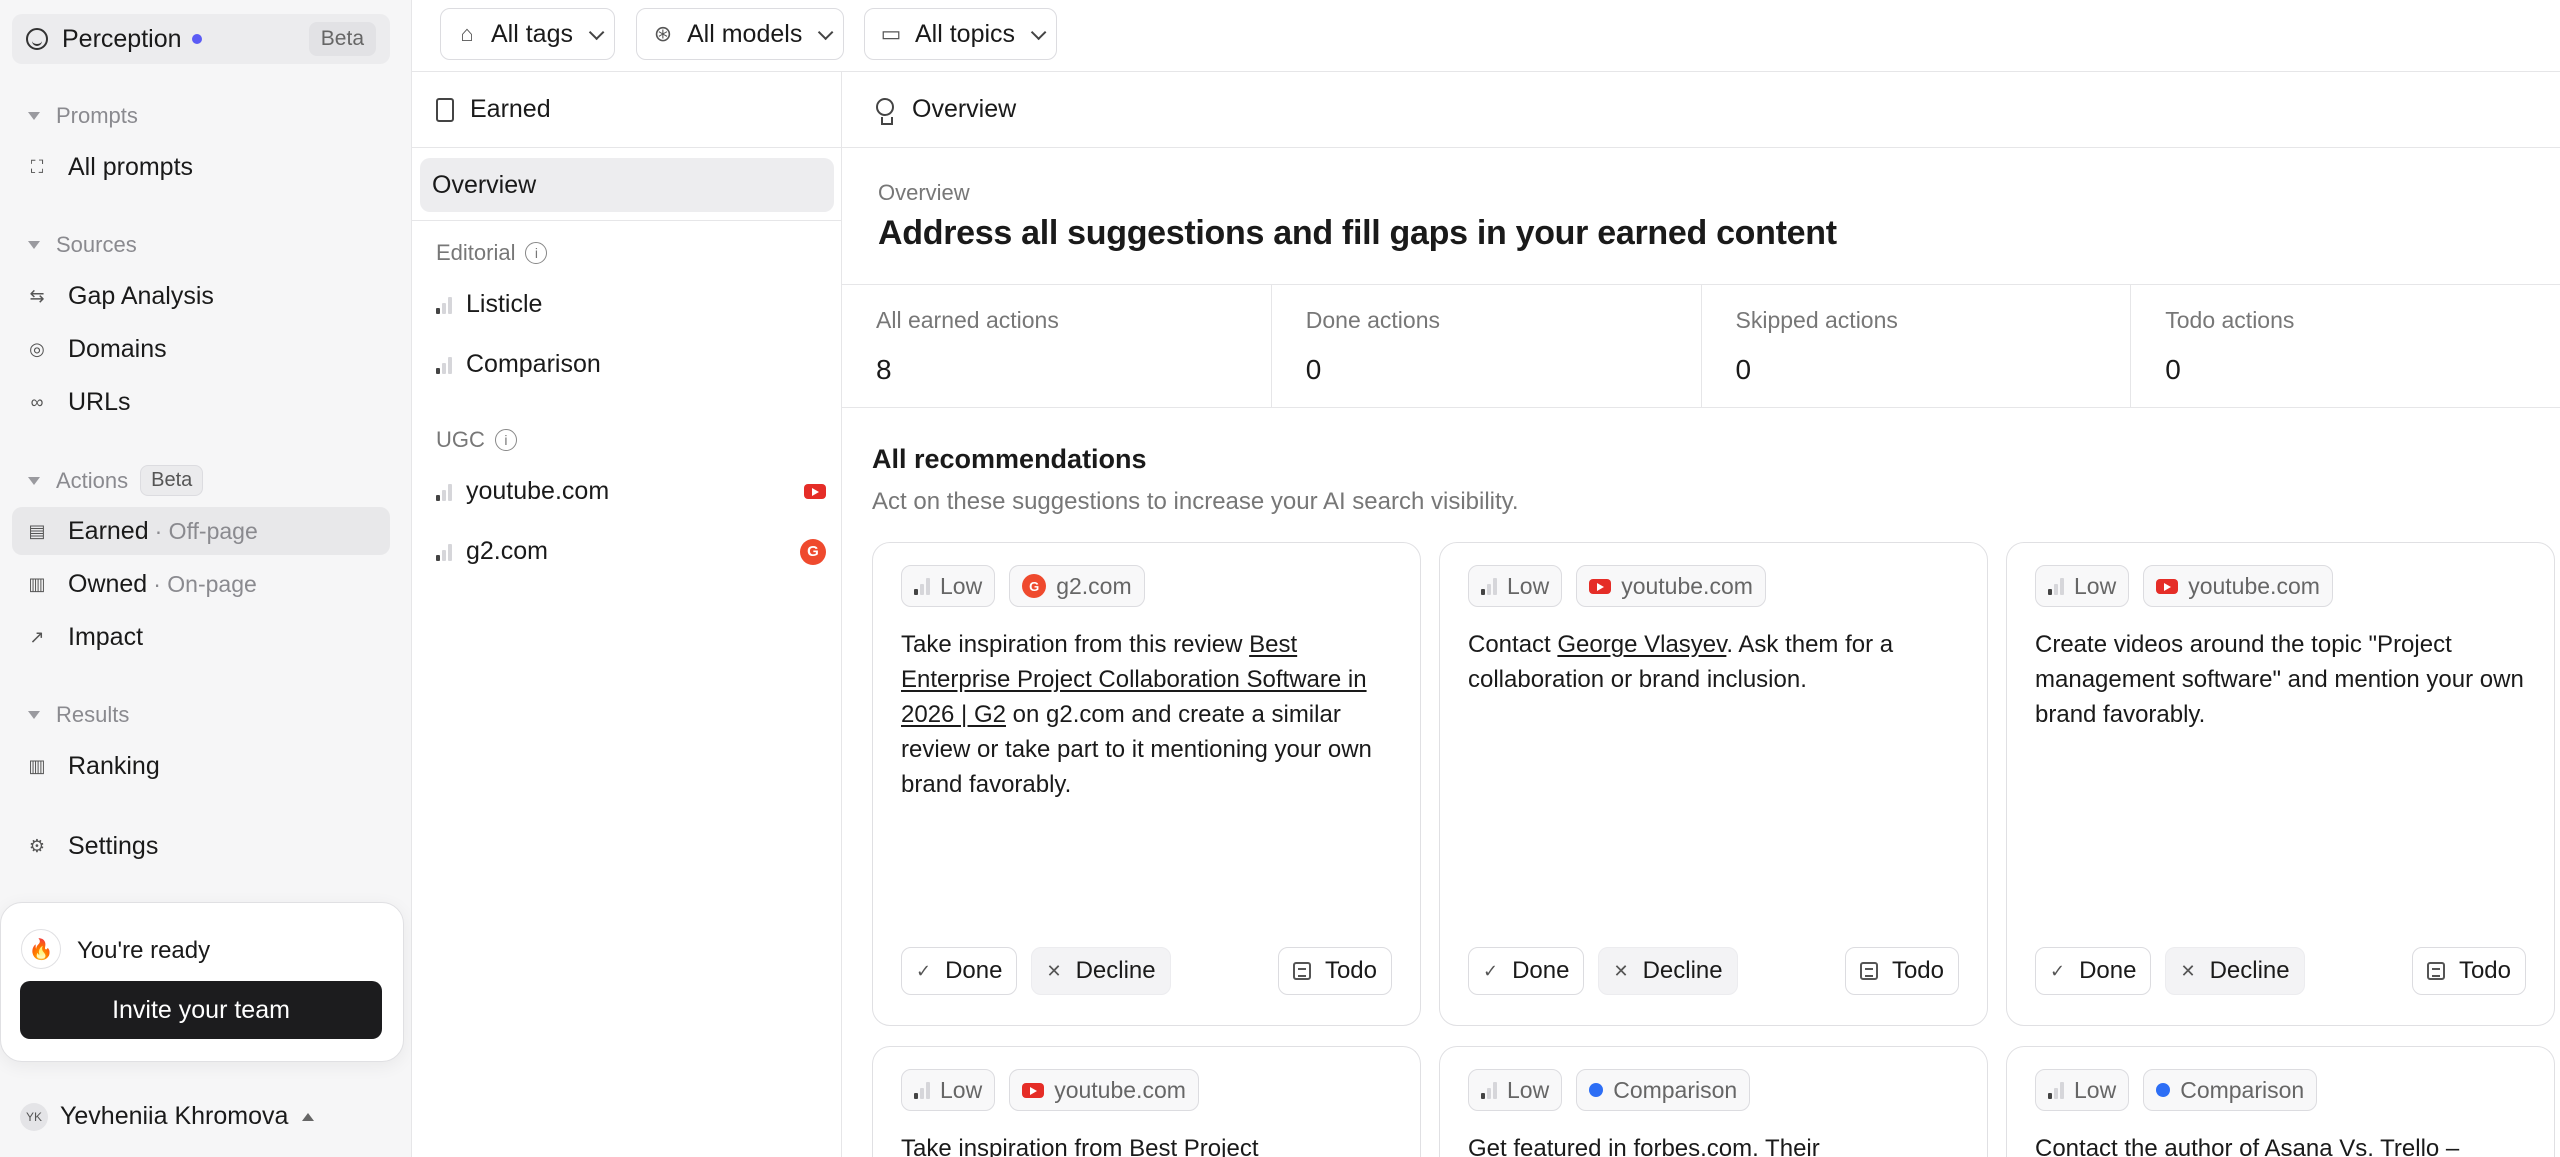 The height and width of the screenshot is (1157, 2560). Describe the element at coordinates (201, 349) in the screenshot. I see `sidebar-item-domains: ◎ Domains` at that location.